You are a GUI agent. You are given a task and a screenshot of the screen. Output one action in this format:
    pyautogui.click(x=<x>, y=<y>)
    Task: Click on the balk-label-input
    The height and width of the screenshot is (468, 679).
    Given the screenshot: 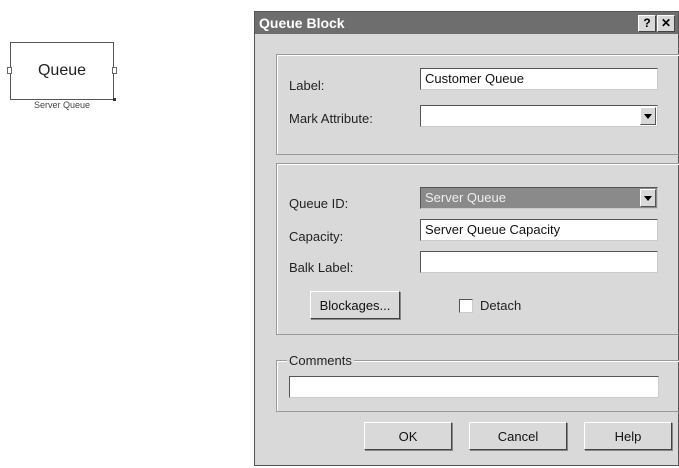 What is the action you would take?
    pyautogui.click(x=539, y=262)
    